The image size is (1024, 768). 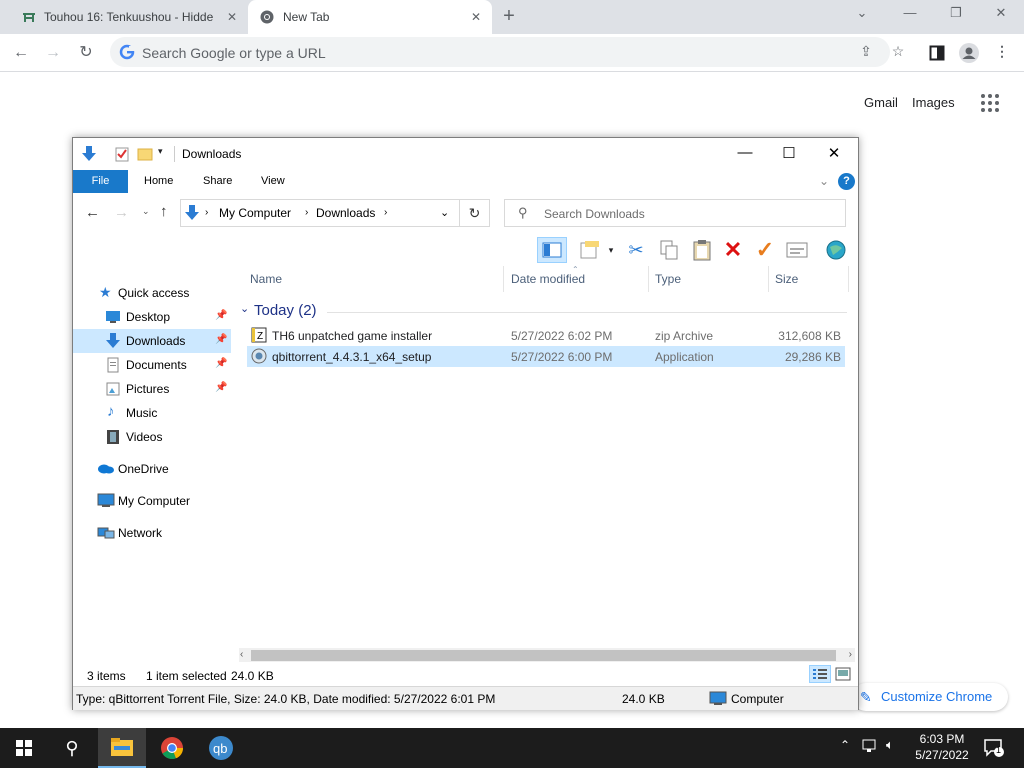 I want to click on profile-avatar-icon, so click(x=969, y=53).